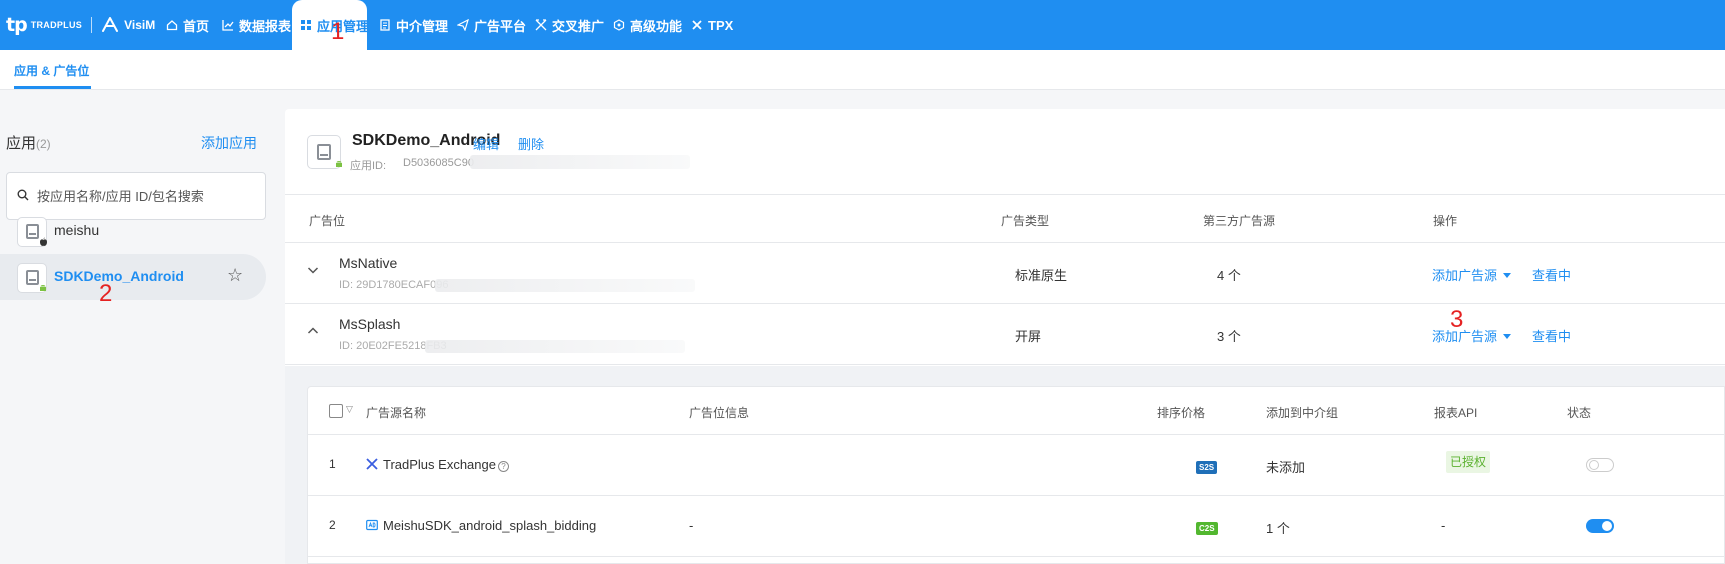 Image resolution: width=1725 pixels, height=564 pixels. I want to click on placement-ad-type: 标准原生, so click(1041, 275).